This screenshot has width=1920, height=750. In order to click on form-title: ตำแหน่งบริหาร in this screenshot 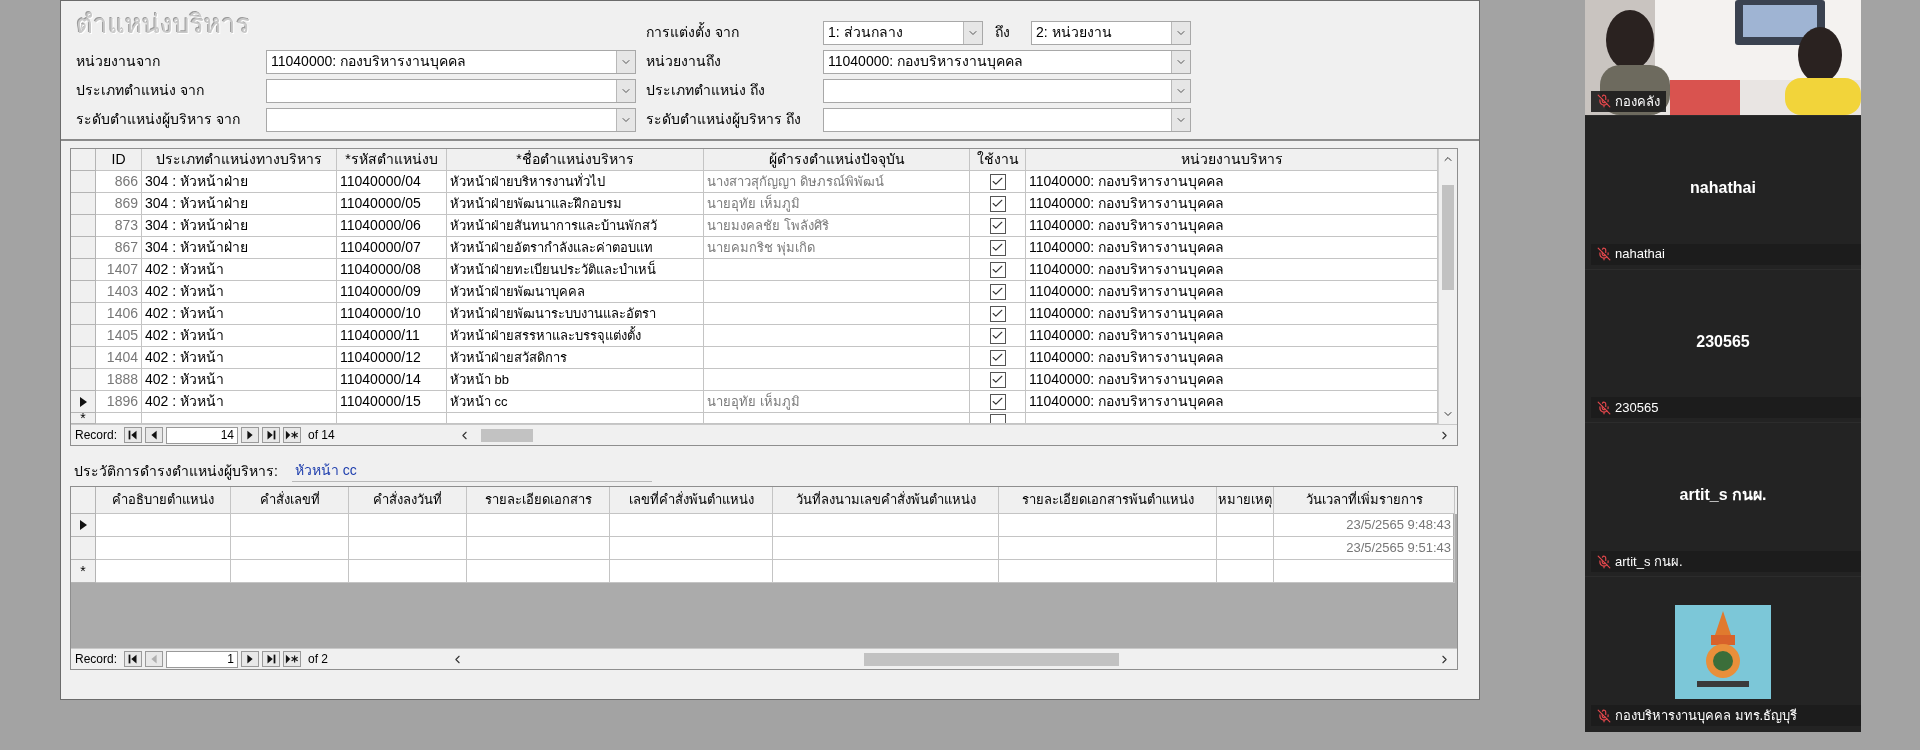, I will do `click(163, 24)`.